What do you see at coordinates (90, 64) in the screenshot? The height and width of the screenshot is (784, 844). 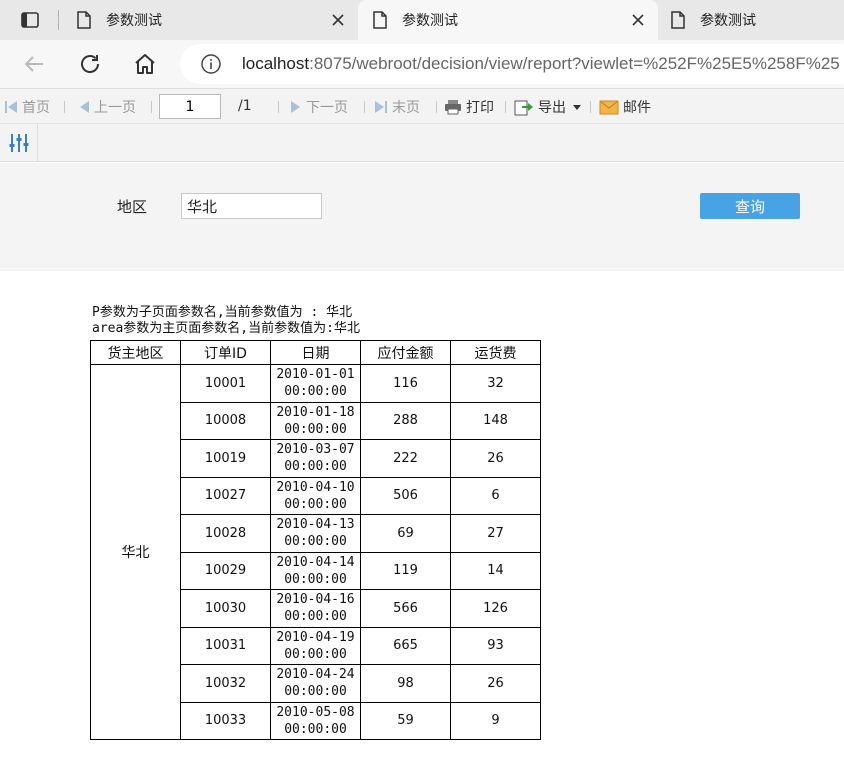 I see `reload-icon` at bounding box center [90, 64].